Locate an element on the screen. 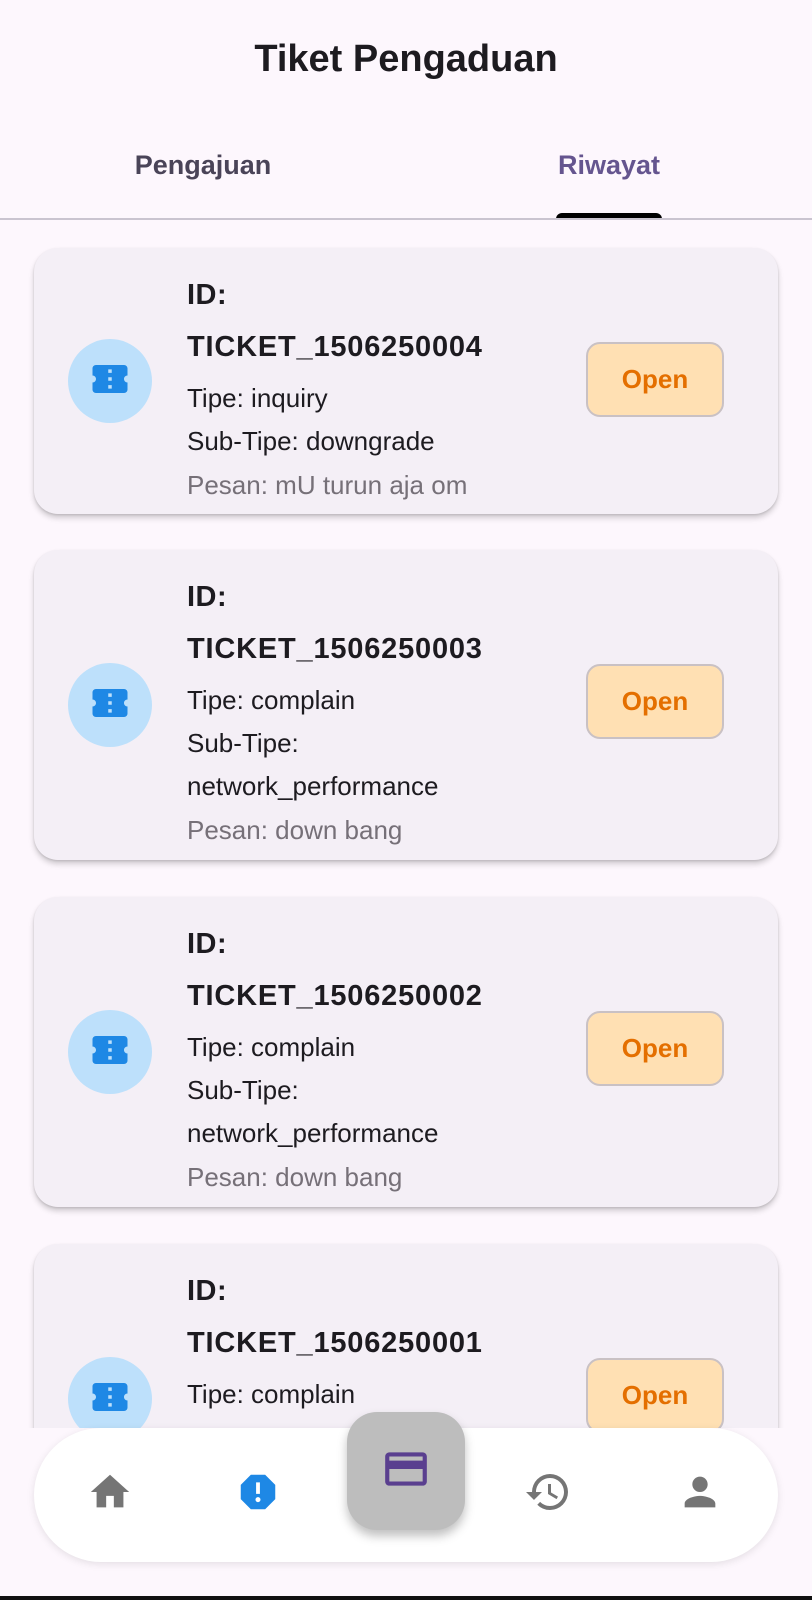 The height and width of the screenshot is (1600, 812). person-icon is located at coordinates (700, 1494).